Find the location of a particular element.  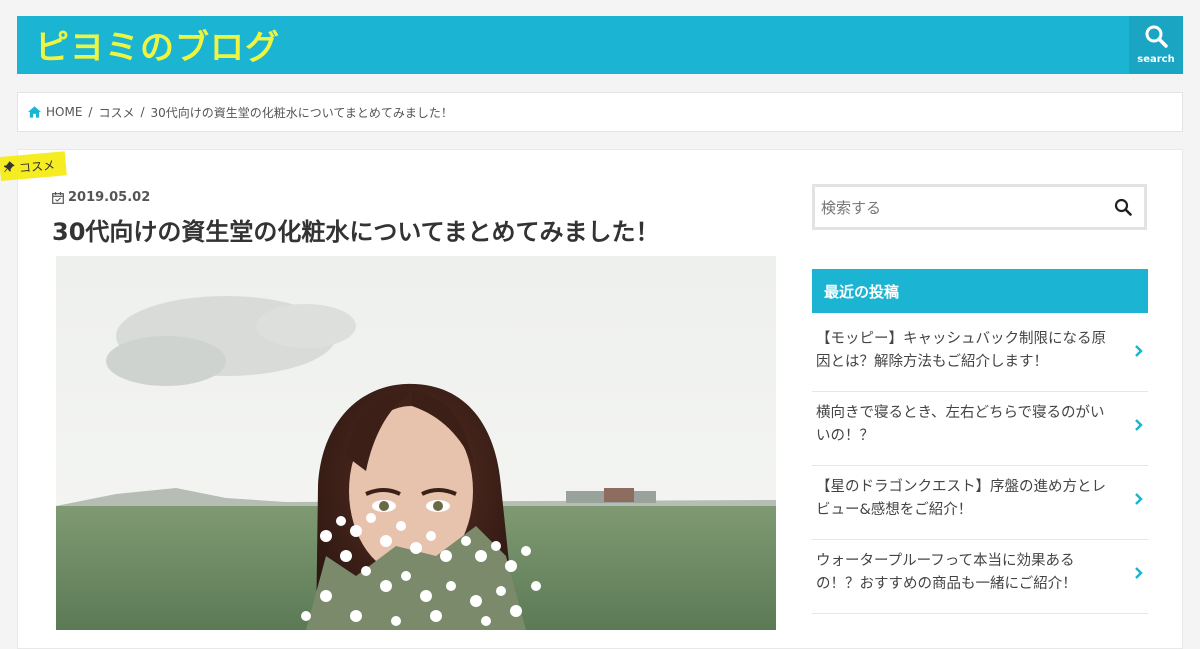

post-title: 30代向けの資生堂の化粧水についてまとめてみました！ is located at coordinates (356, 232).